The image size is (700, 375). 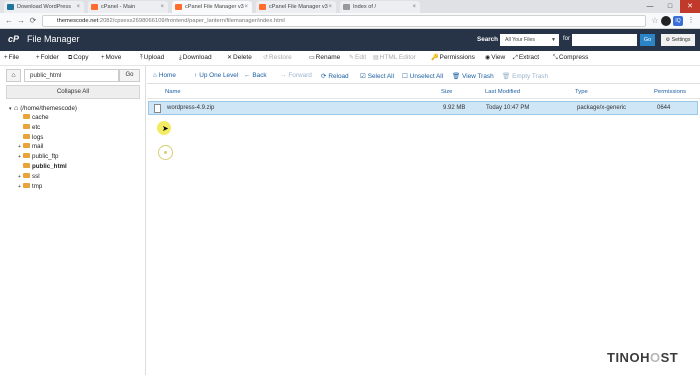 I want to click on tree-item-ssl: + ssl, so click(x=29, y=177).